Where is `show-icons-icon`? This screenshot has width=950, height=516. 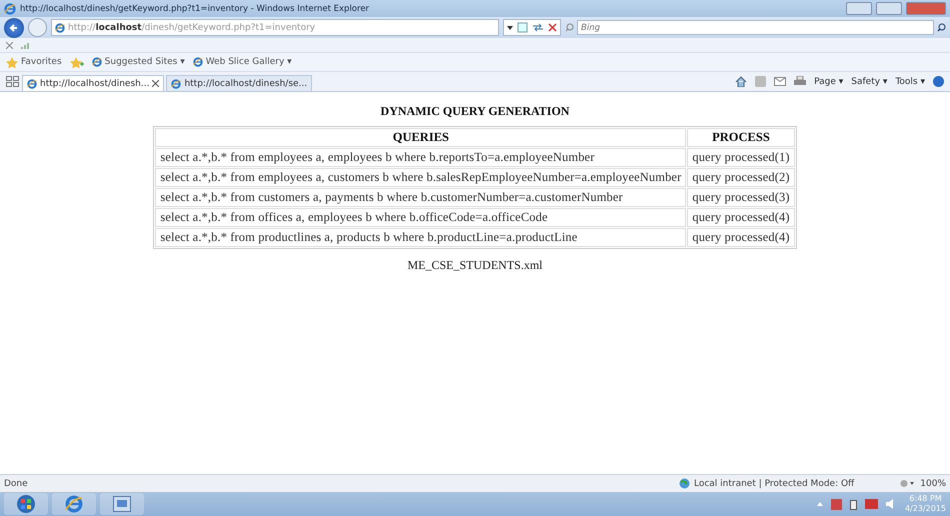
show-icons-icon is located at coordinates (819, 504).